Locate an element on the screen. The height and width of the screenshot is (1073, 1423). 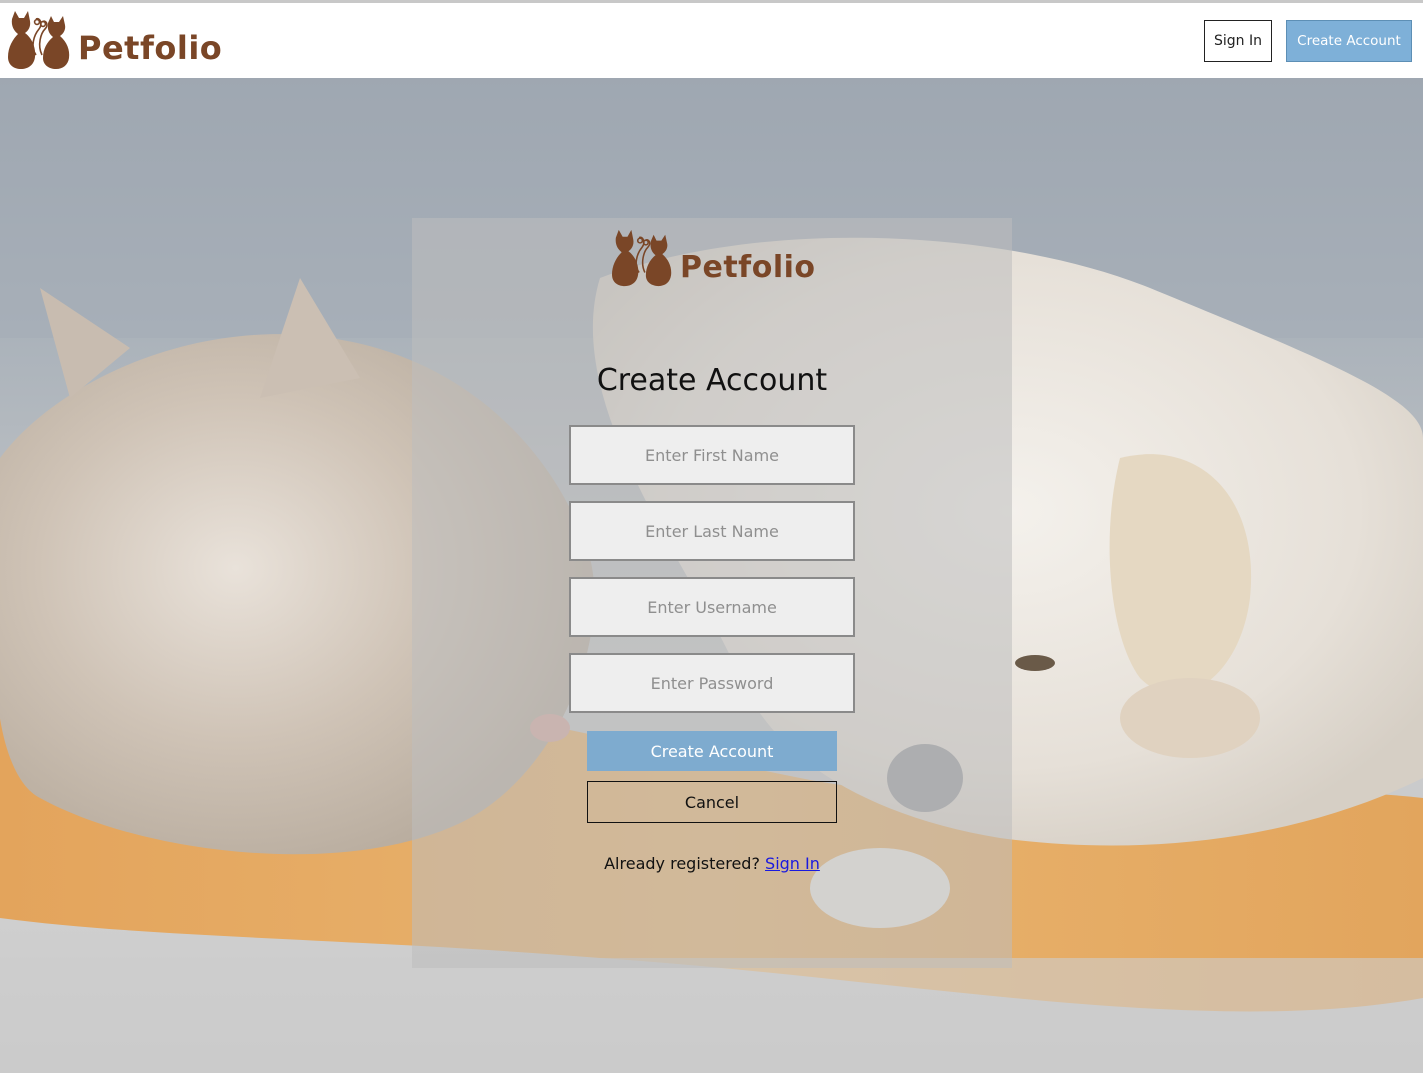
password-input is located at coordinates (712, 683).